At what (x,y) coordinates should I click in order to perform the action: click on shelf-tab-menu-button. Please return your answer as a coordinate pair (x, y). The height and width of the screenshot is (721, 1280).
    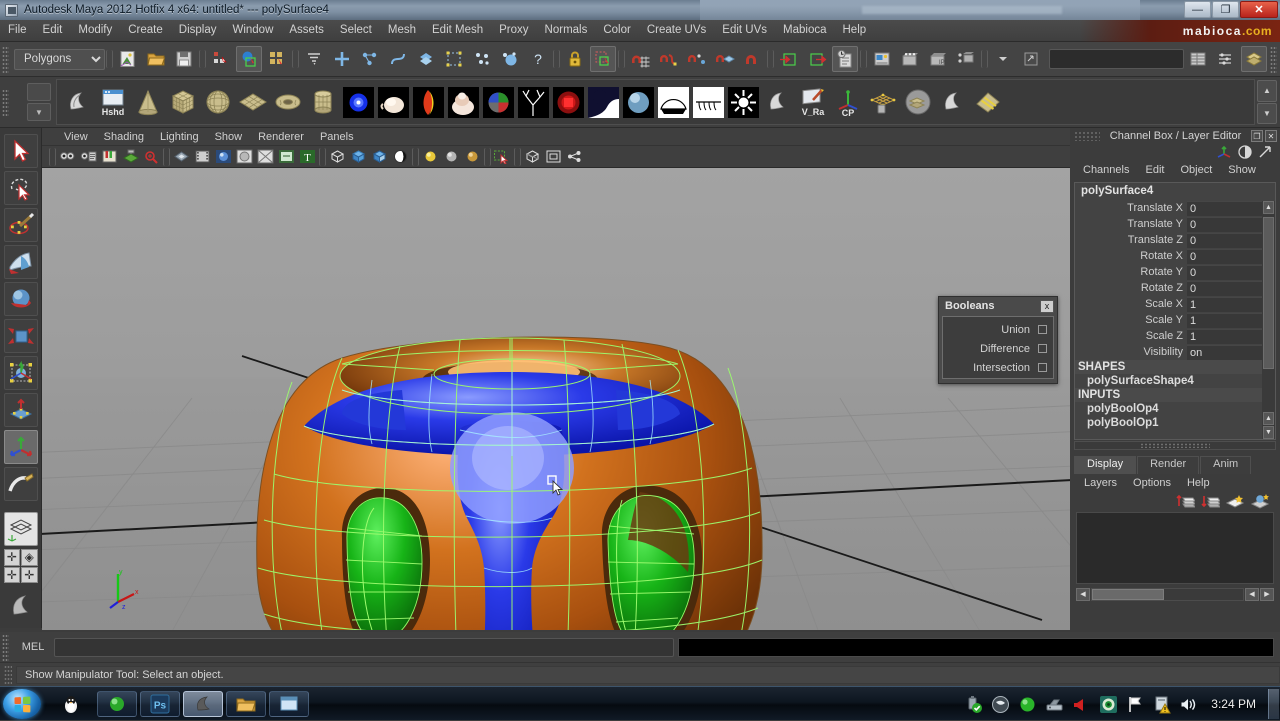
    Looking at the image, I should click on (39, 92).